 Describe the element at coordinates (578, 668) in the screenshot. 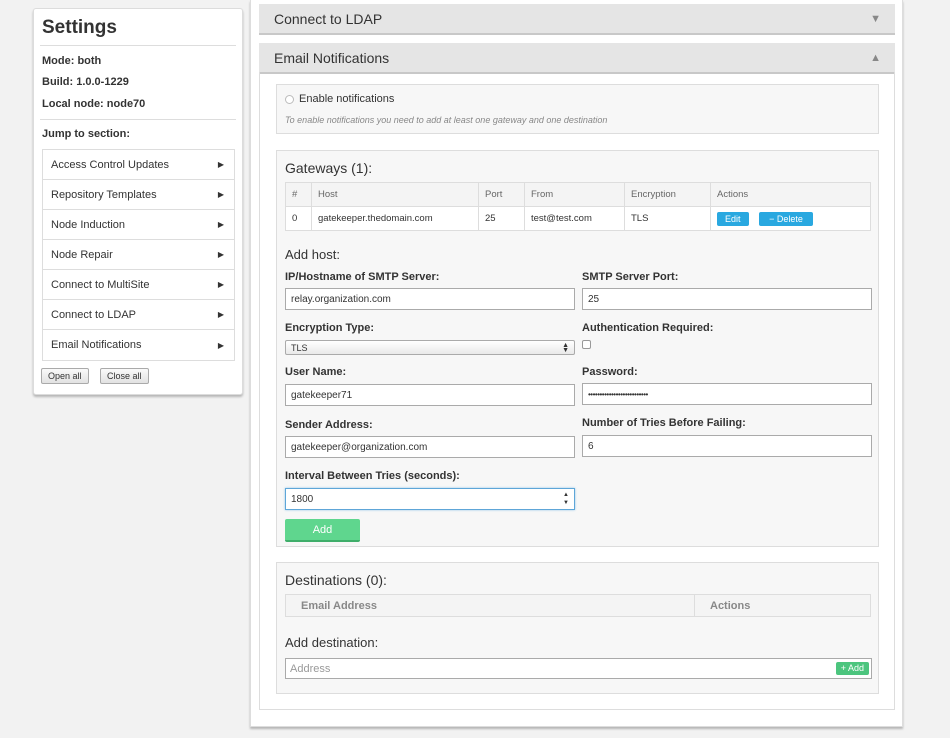

I see `destination-address-input: Address + Add` at that location.